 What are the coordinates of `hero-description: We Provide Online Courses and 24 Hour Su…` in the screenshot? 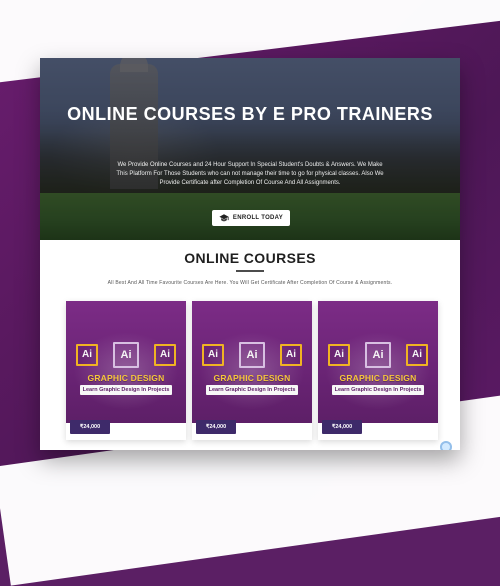 It's located at (250, 174).